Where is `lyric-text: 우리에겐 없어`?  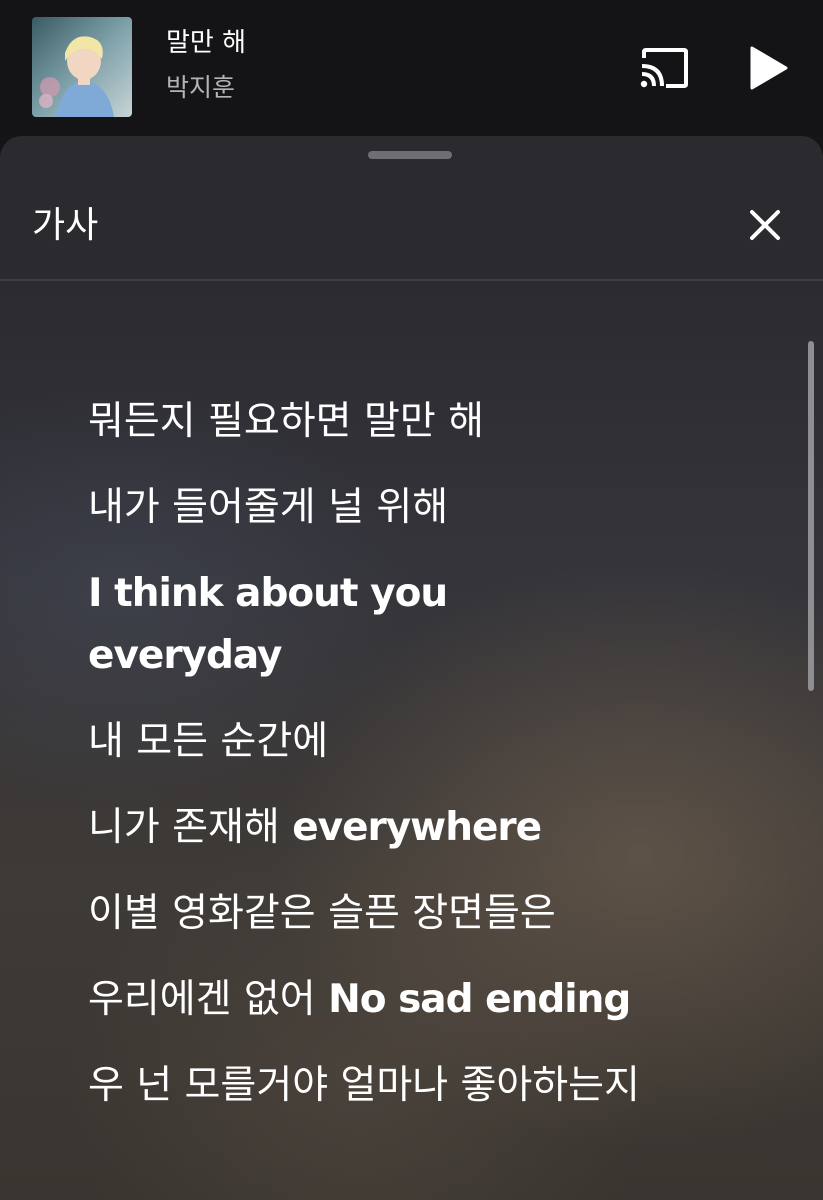 lyric-text: 우리에겐 없어 is located at coordinates (208, 999).